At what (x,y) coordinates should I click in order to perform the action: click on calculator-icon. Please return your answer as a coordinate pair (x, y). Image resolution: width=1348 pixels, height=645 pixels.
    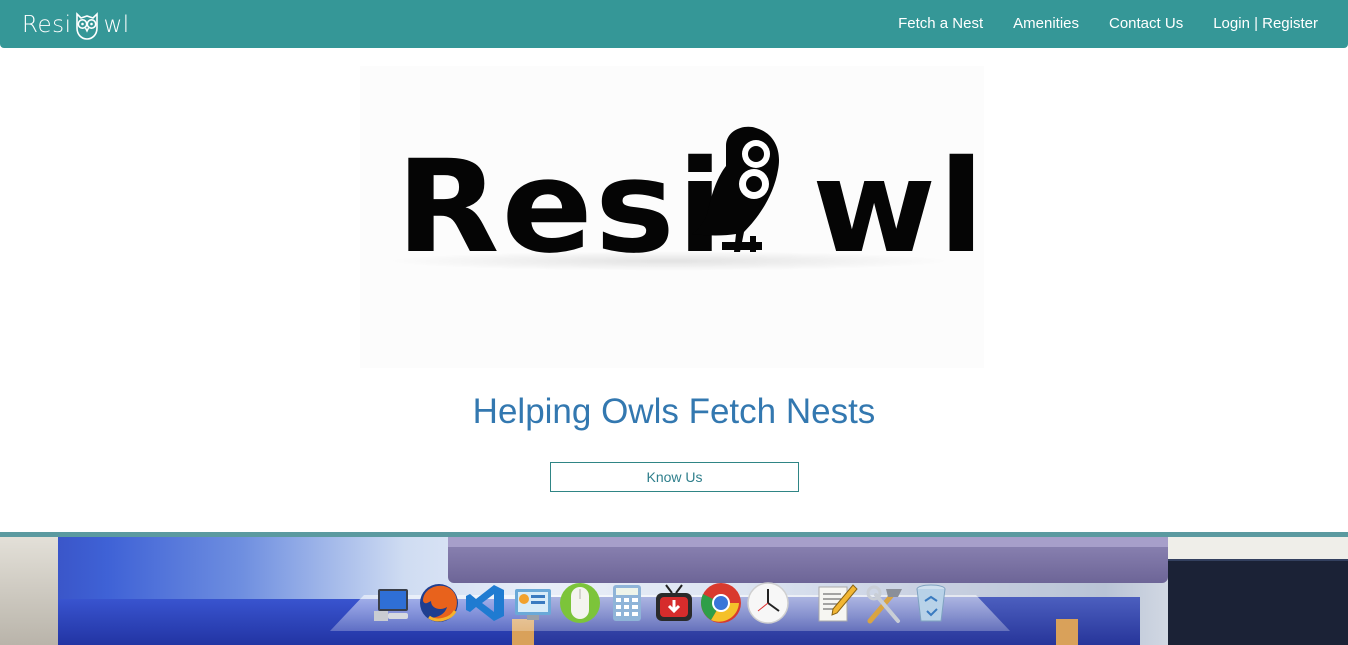
    Looking at the image, I should click on (627, 603).